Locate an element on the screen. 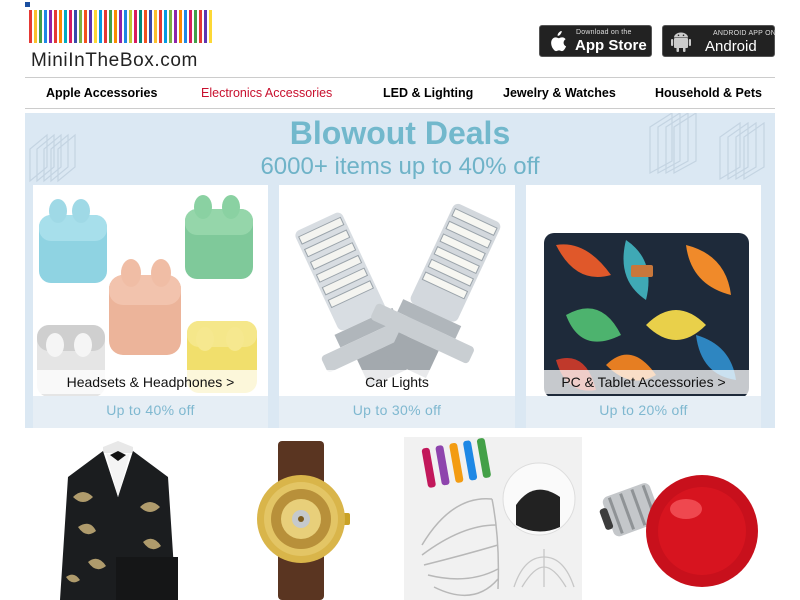 This screenshot has width=800, height=600. tuxedo-image is located at coordinates (119, 520).